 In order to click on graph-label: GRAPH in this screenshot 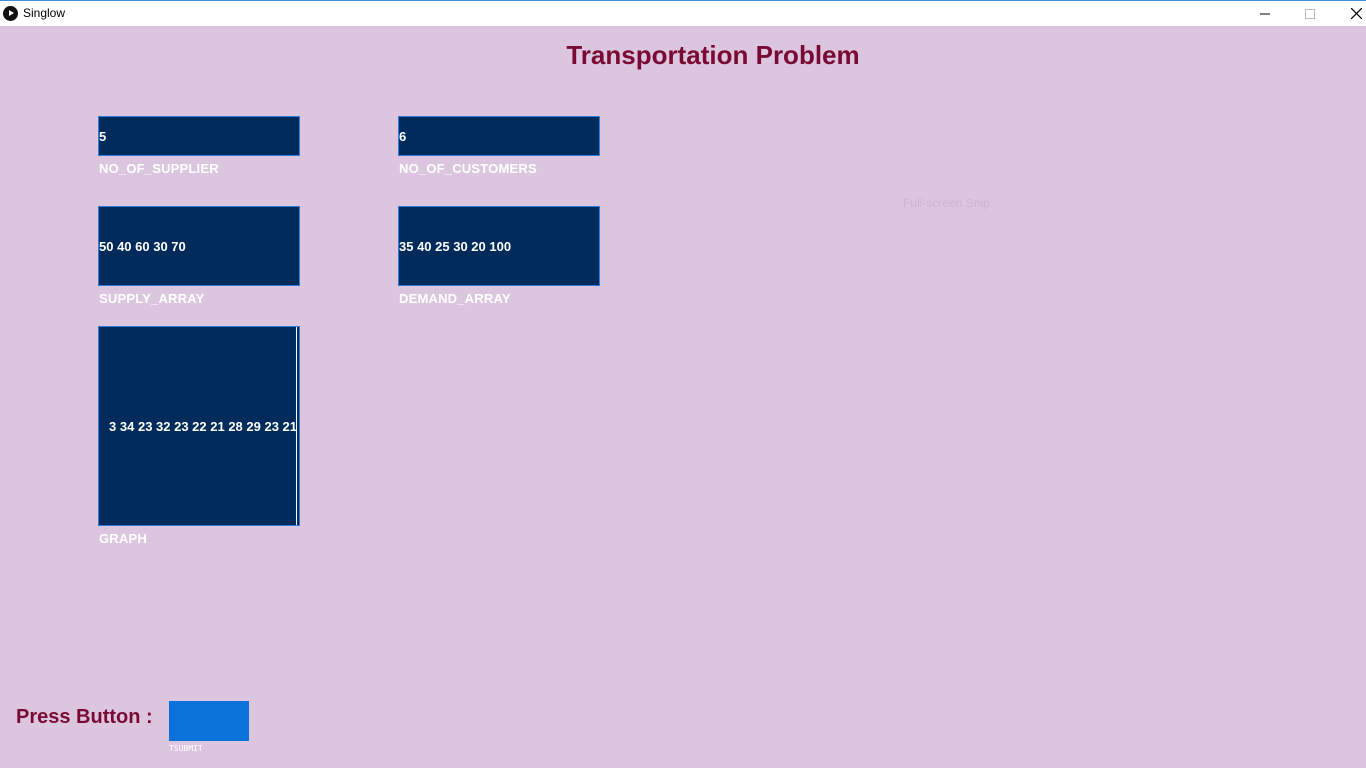, I will do `click(123, 538)`.